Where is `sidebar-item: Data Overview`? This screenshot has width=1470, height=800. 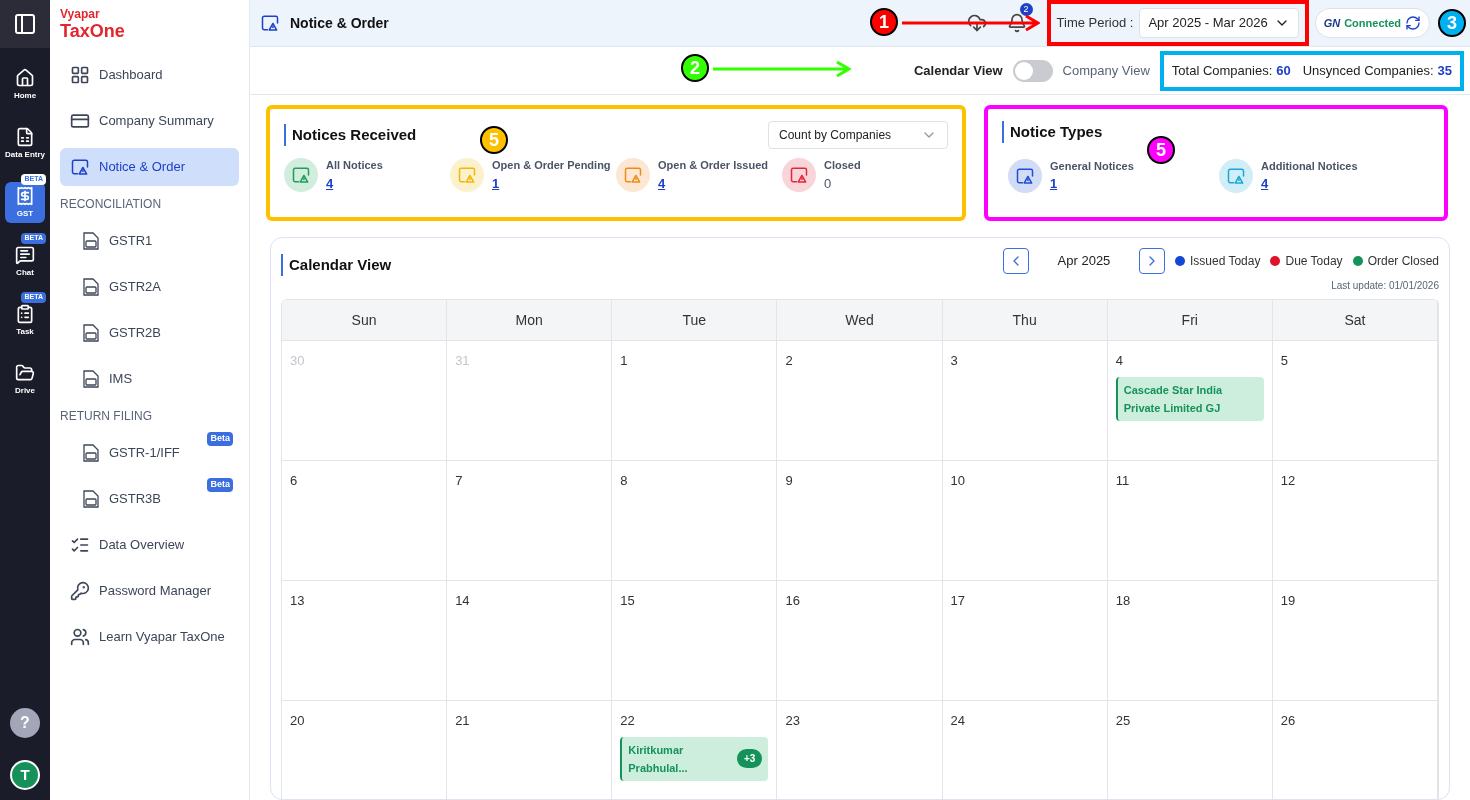
sidebar-item: Data Overview is located at coordinates (149, 545).